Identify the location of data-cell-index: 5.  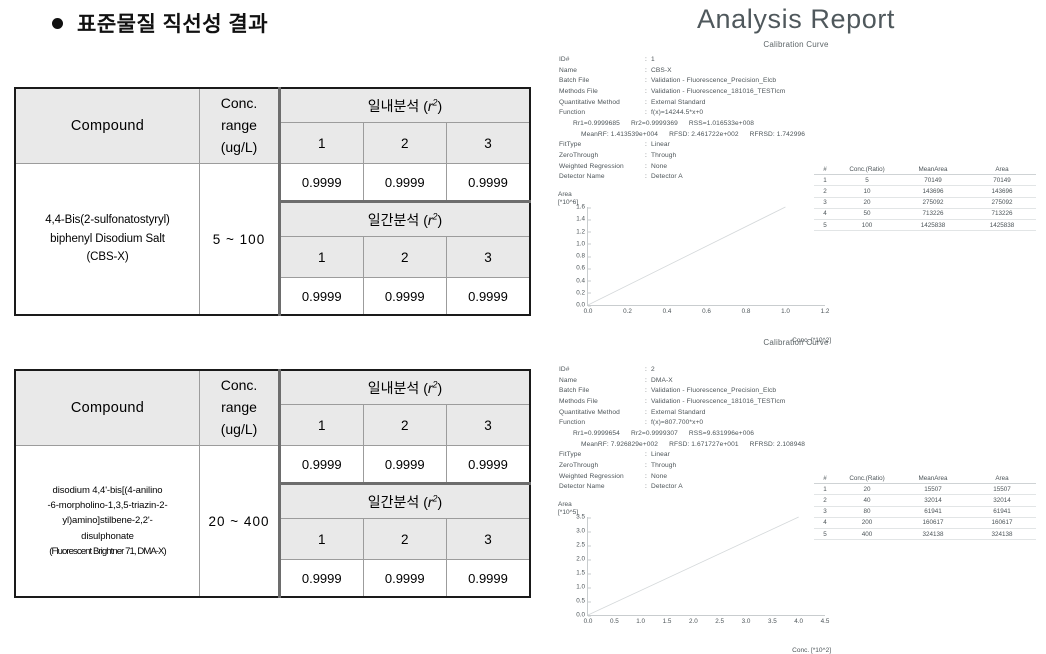
(825, 534).